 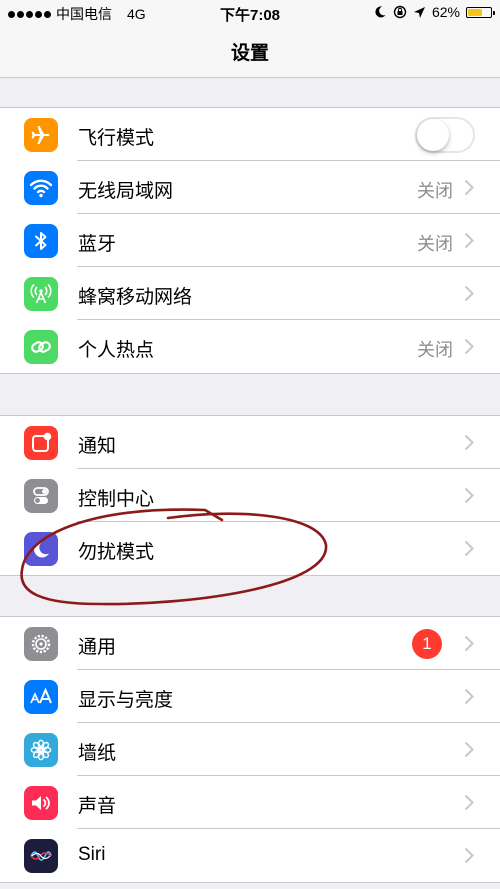 I want to click on control-center-icon, so click(x=41, y=496).